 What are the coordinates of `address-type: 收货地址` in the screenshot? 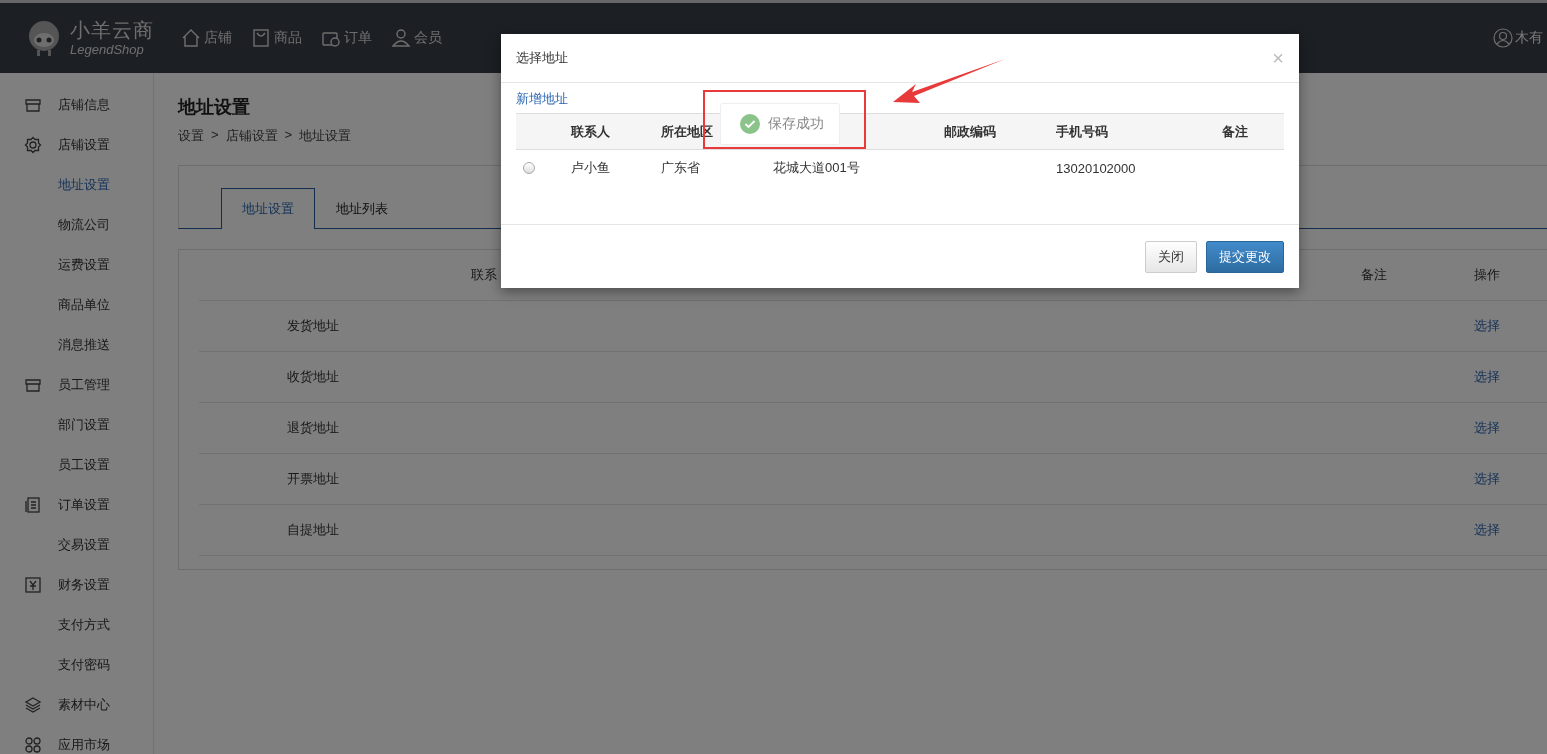 It's located at (313, 377).